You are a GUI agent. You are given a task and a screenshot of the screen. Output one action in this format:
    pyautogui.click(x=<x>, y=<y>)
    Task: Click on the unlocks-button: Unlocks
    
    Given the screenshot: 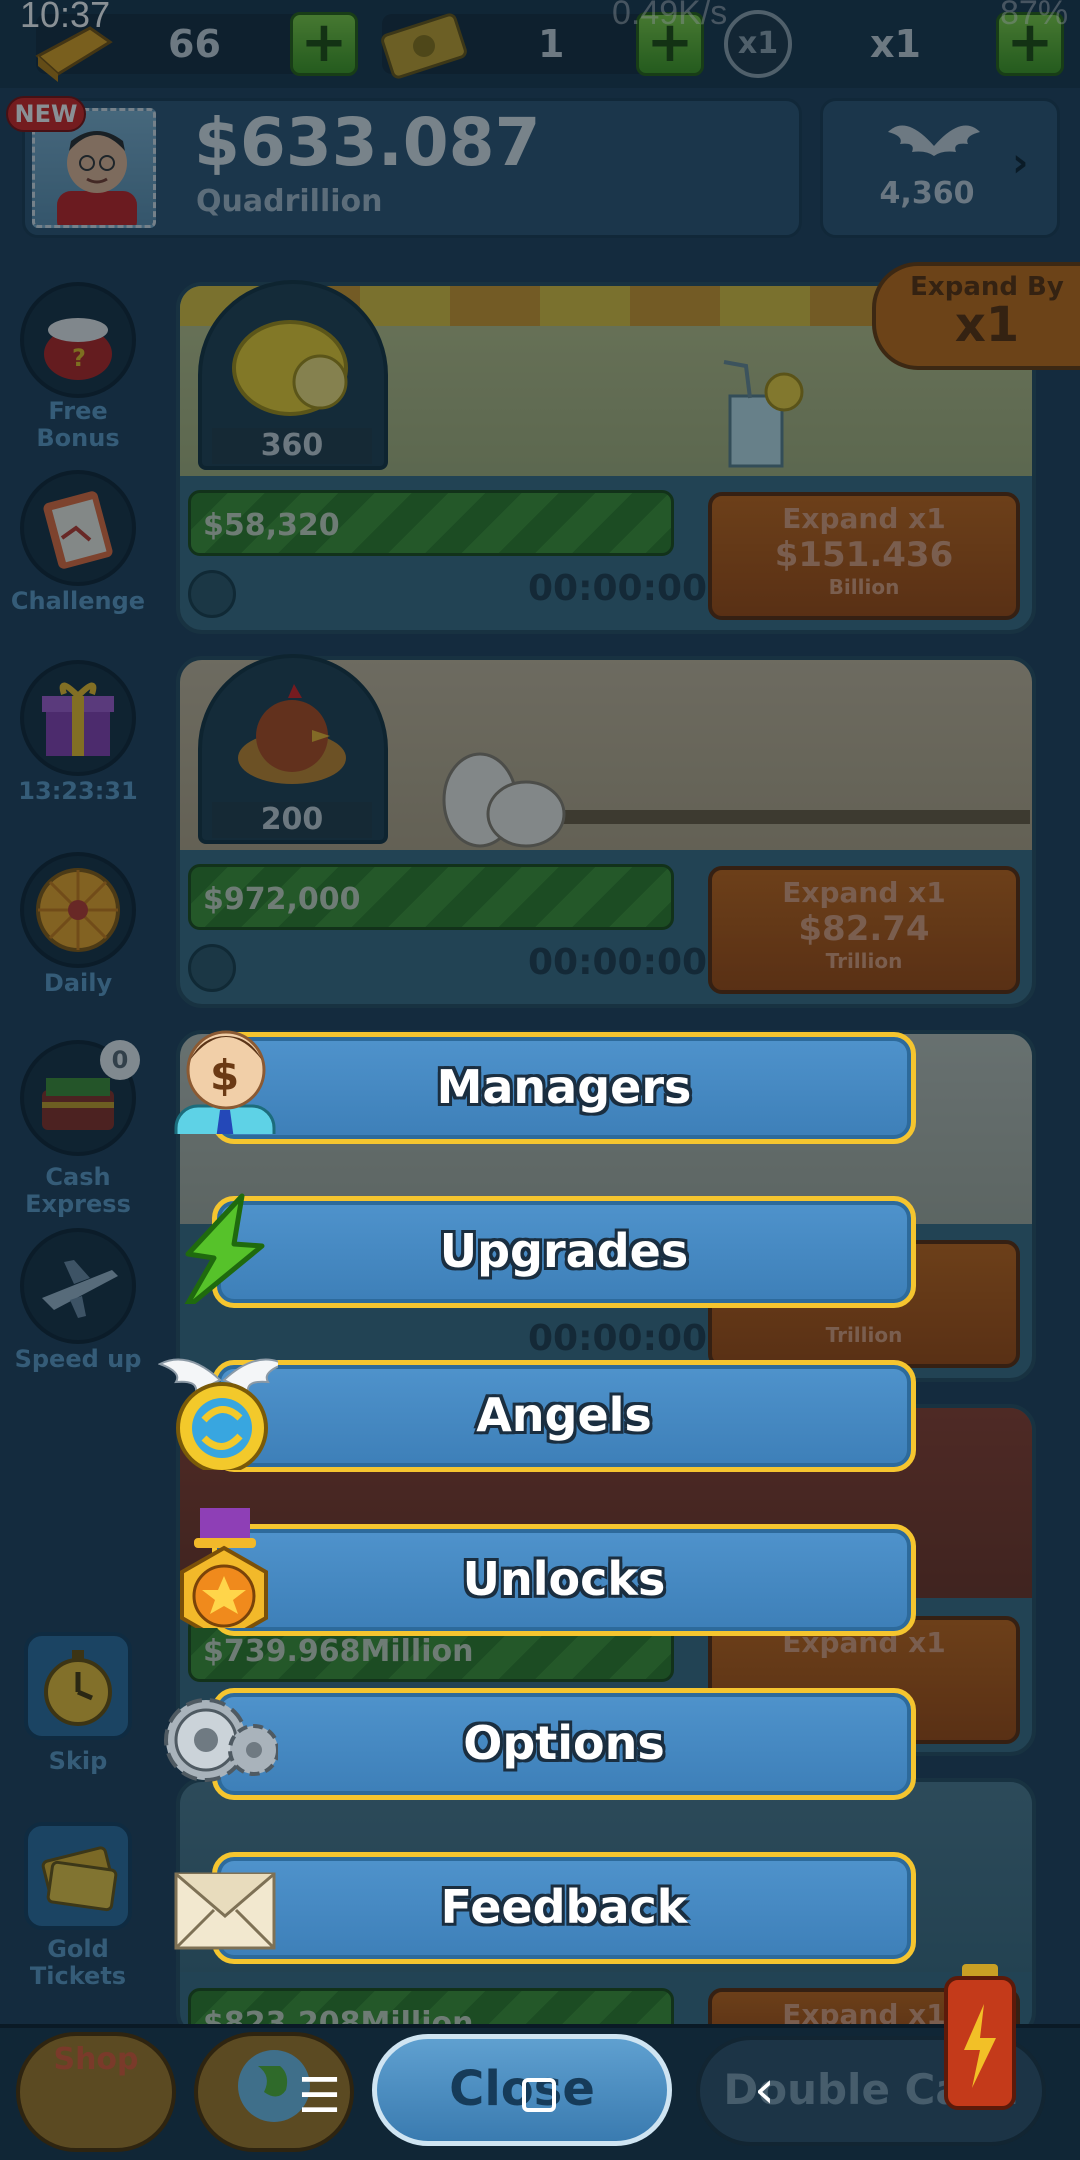 What is the action you would take?
    pyautogui.click(x=564, y=1580)
    